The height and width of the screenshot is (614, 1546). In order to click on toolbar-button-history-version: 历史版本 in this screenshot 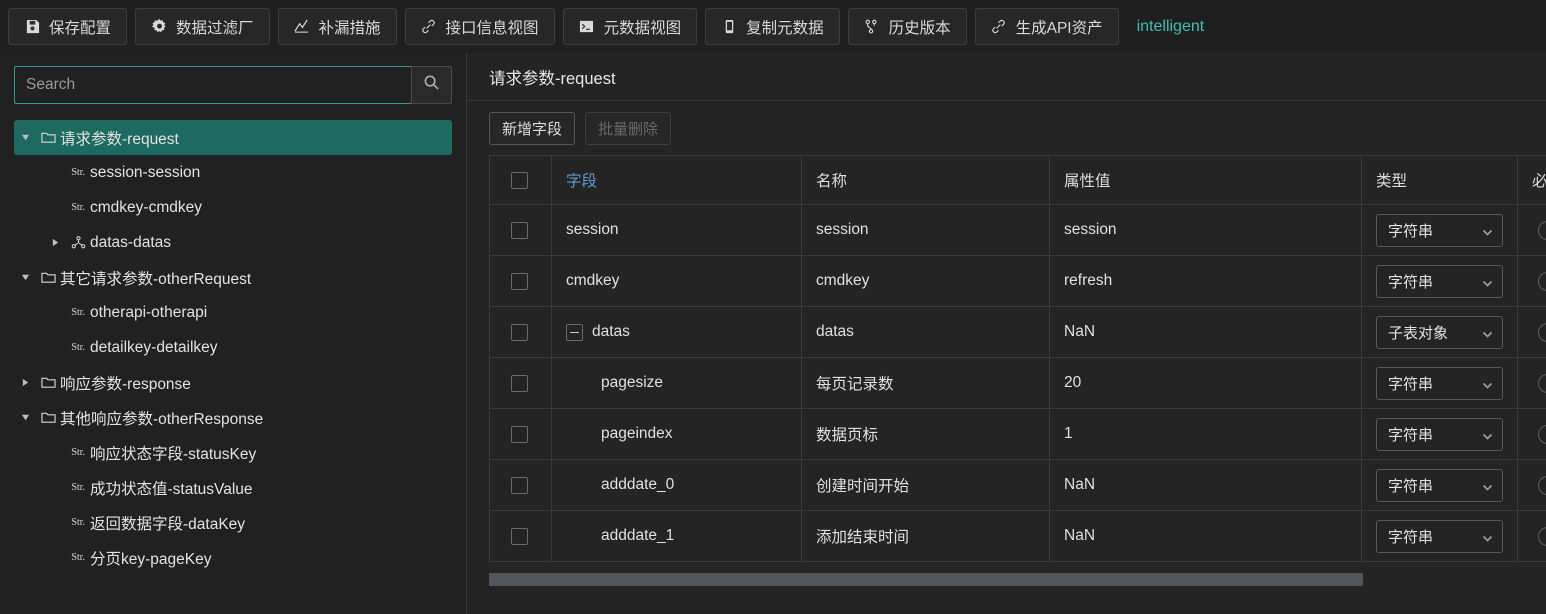, I will do `click(907, 26)`.